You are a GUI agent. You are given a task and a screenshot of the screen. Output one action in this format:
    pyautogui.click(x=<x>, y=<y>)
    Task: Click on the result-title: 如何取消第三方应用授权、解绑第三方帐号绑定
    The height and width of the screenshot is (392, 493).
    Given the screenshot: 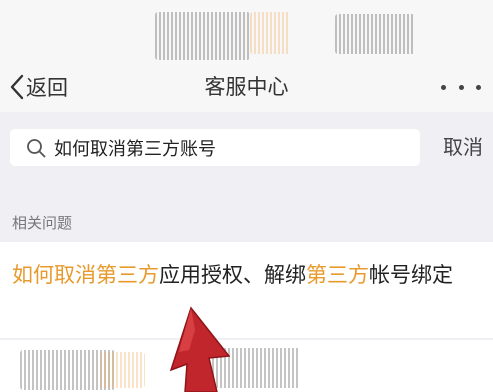 What is the action you would take?
    pyautogui.click(x=247, y=275)
    